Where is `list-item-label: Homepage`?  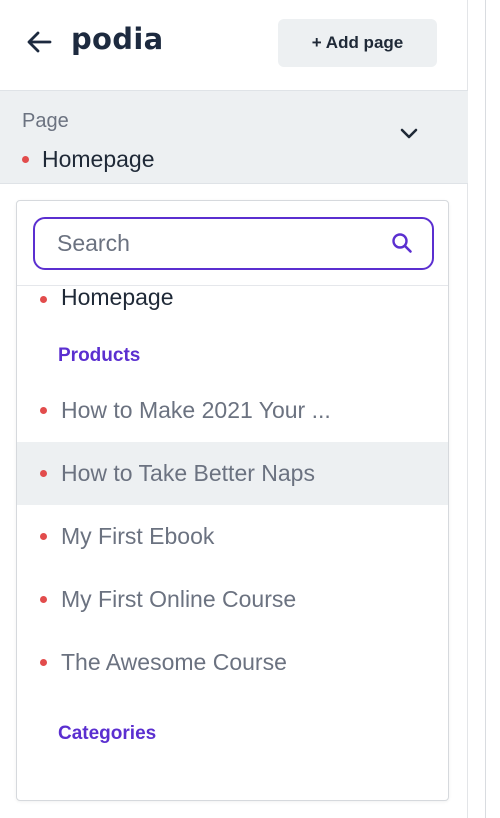 list-item-label: Homepage is located at coordinates (117, 297).